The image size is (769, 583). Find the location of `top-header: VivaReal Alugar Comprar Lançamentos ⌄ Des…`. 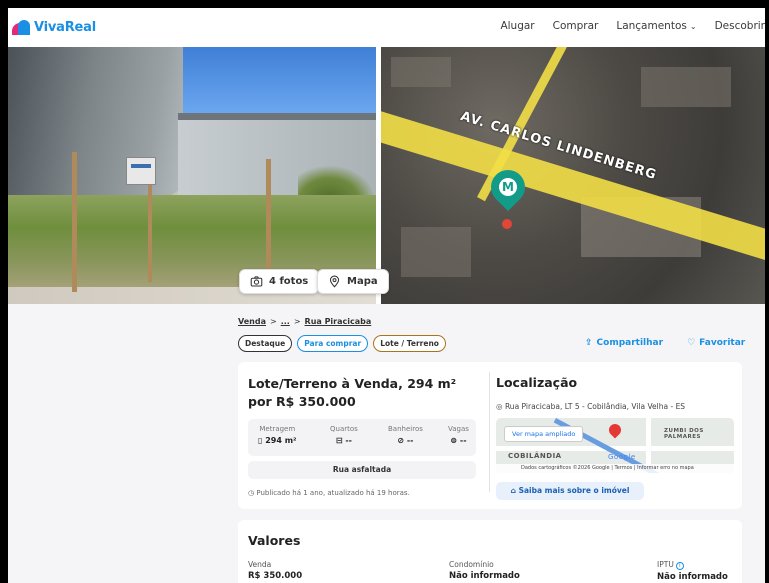

top-header: VivaReal Alugar Comprar Lançamentos ⌄ Des… is located at coordinates (386, 27).